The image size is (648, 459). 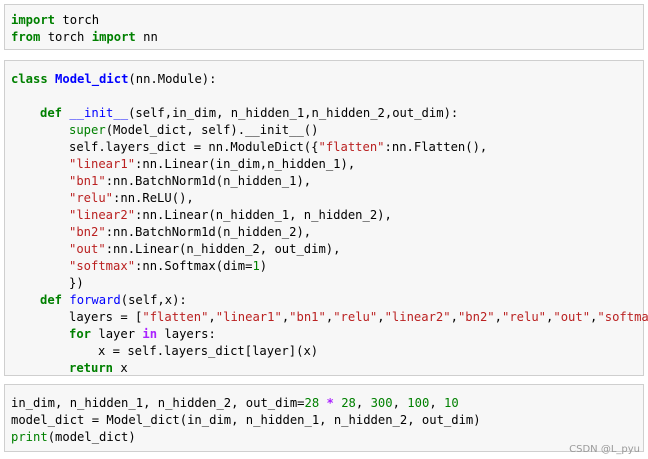 I want to click on code-token: layers = [, so click(x=106, y=317).